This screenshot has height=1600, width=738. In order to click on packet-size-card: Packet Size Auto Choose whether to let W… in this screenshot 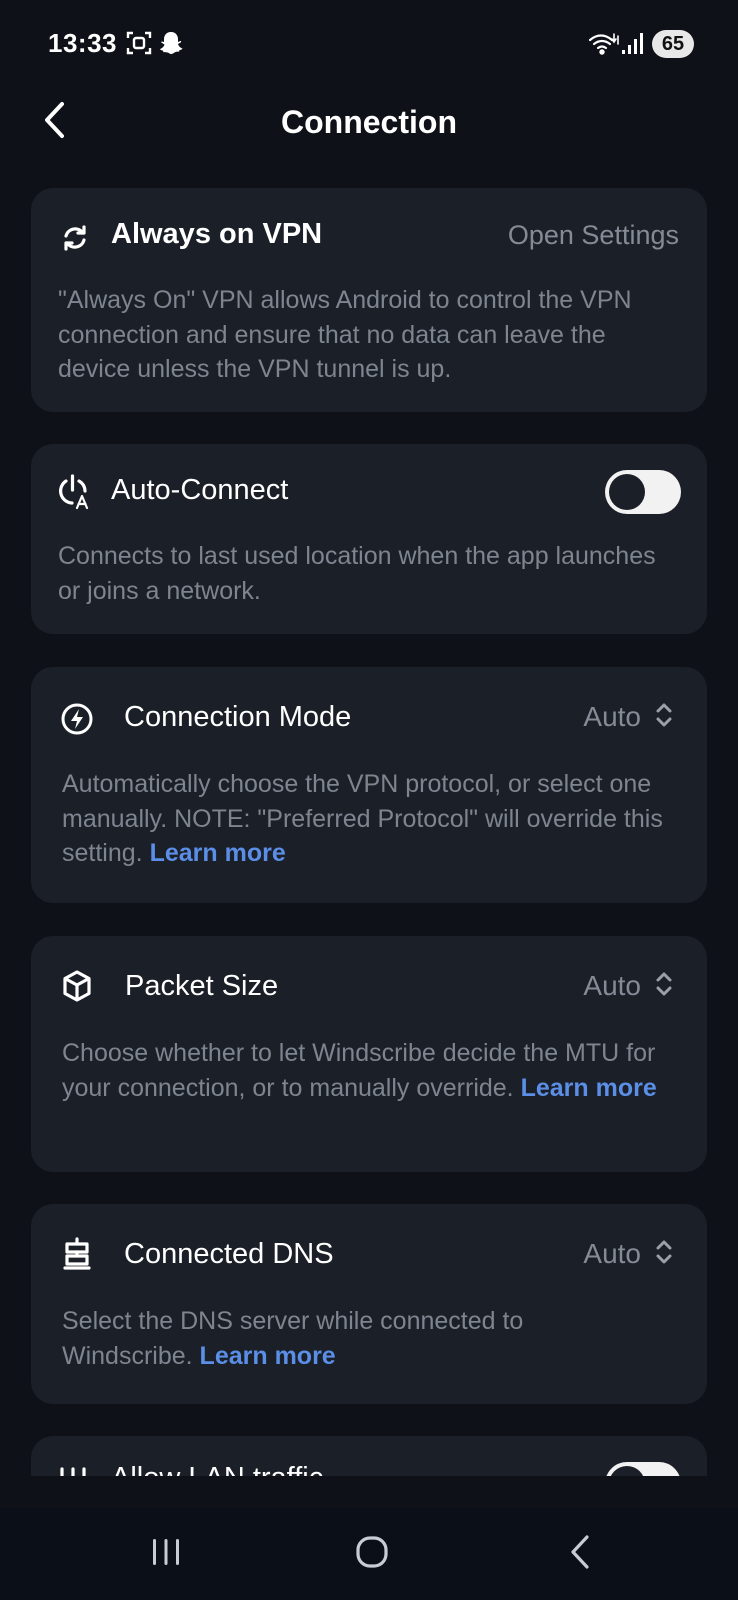, I will do `click(369, 1054)`.